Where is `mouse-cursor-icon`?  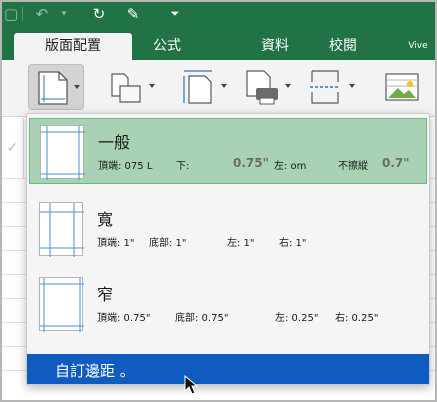 mouse-cursor-icon is located at coordinates (191, 385).